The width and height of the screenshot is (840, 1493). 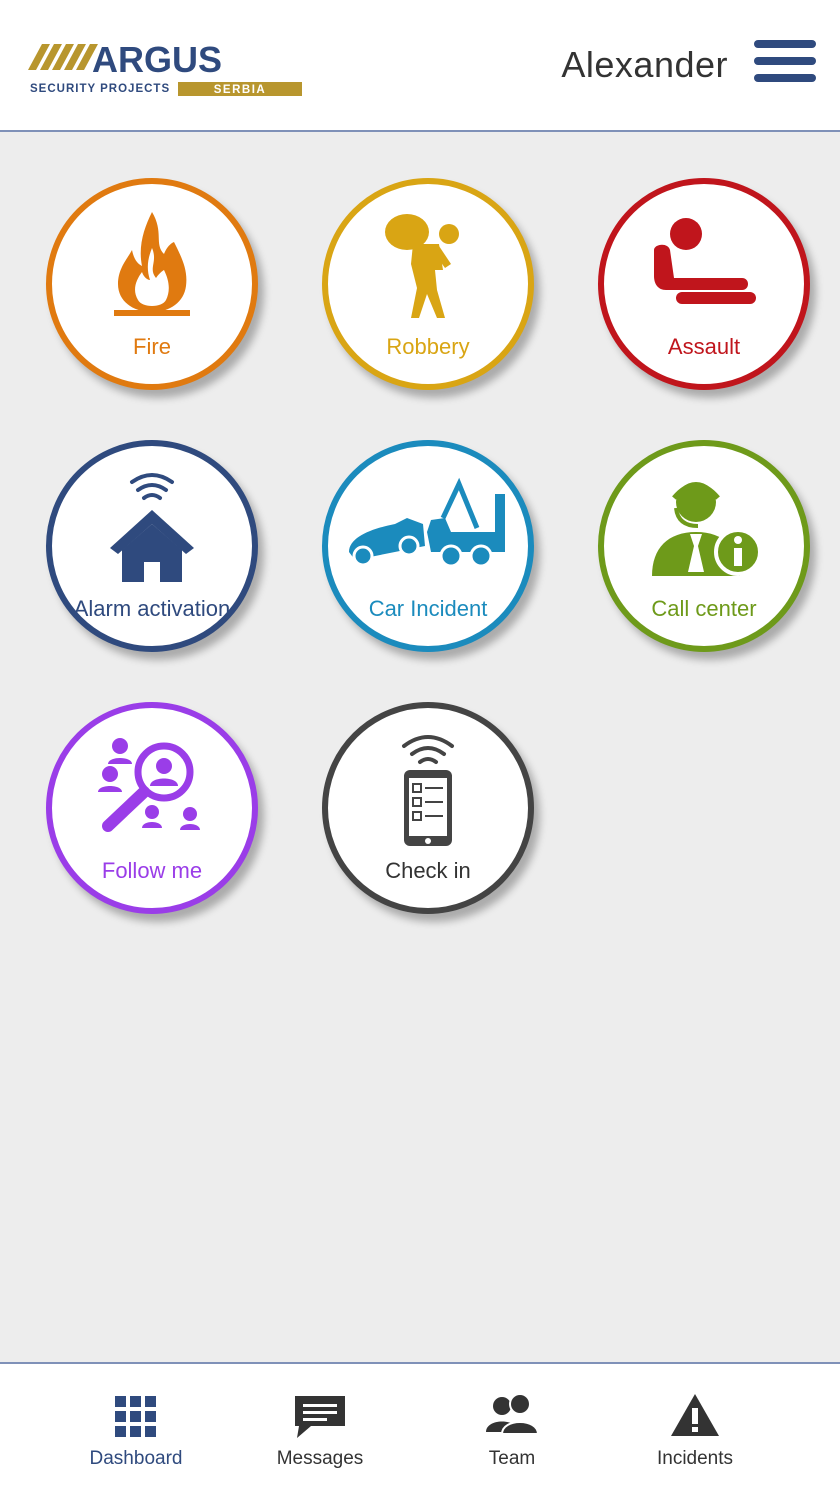 I want to click on bottom-navigation: Dashboard Messages Team Incidents, so click(x=420, y=1427).